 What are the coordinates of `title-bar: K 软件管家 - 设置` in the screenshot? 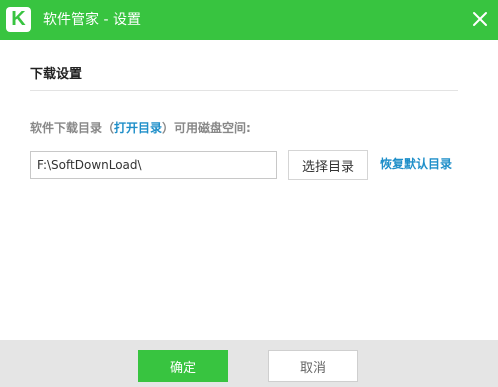 It's located at (249, 20).